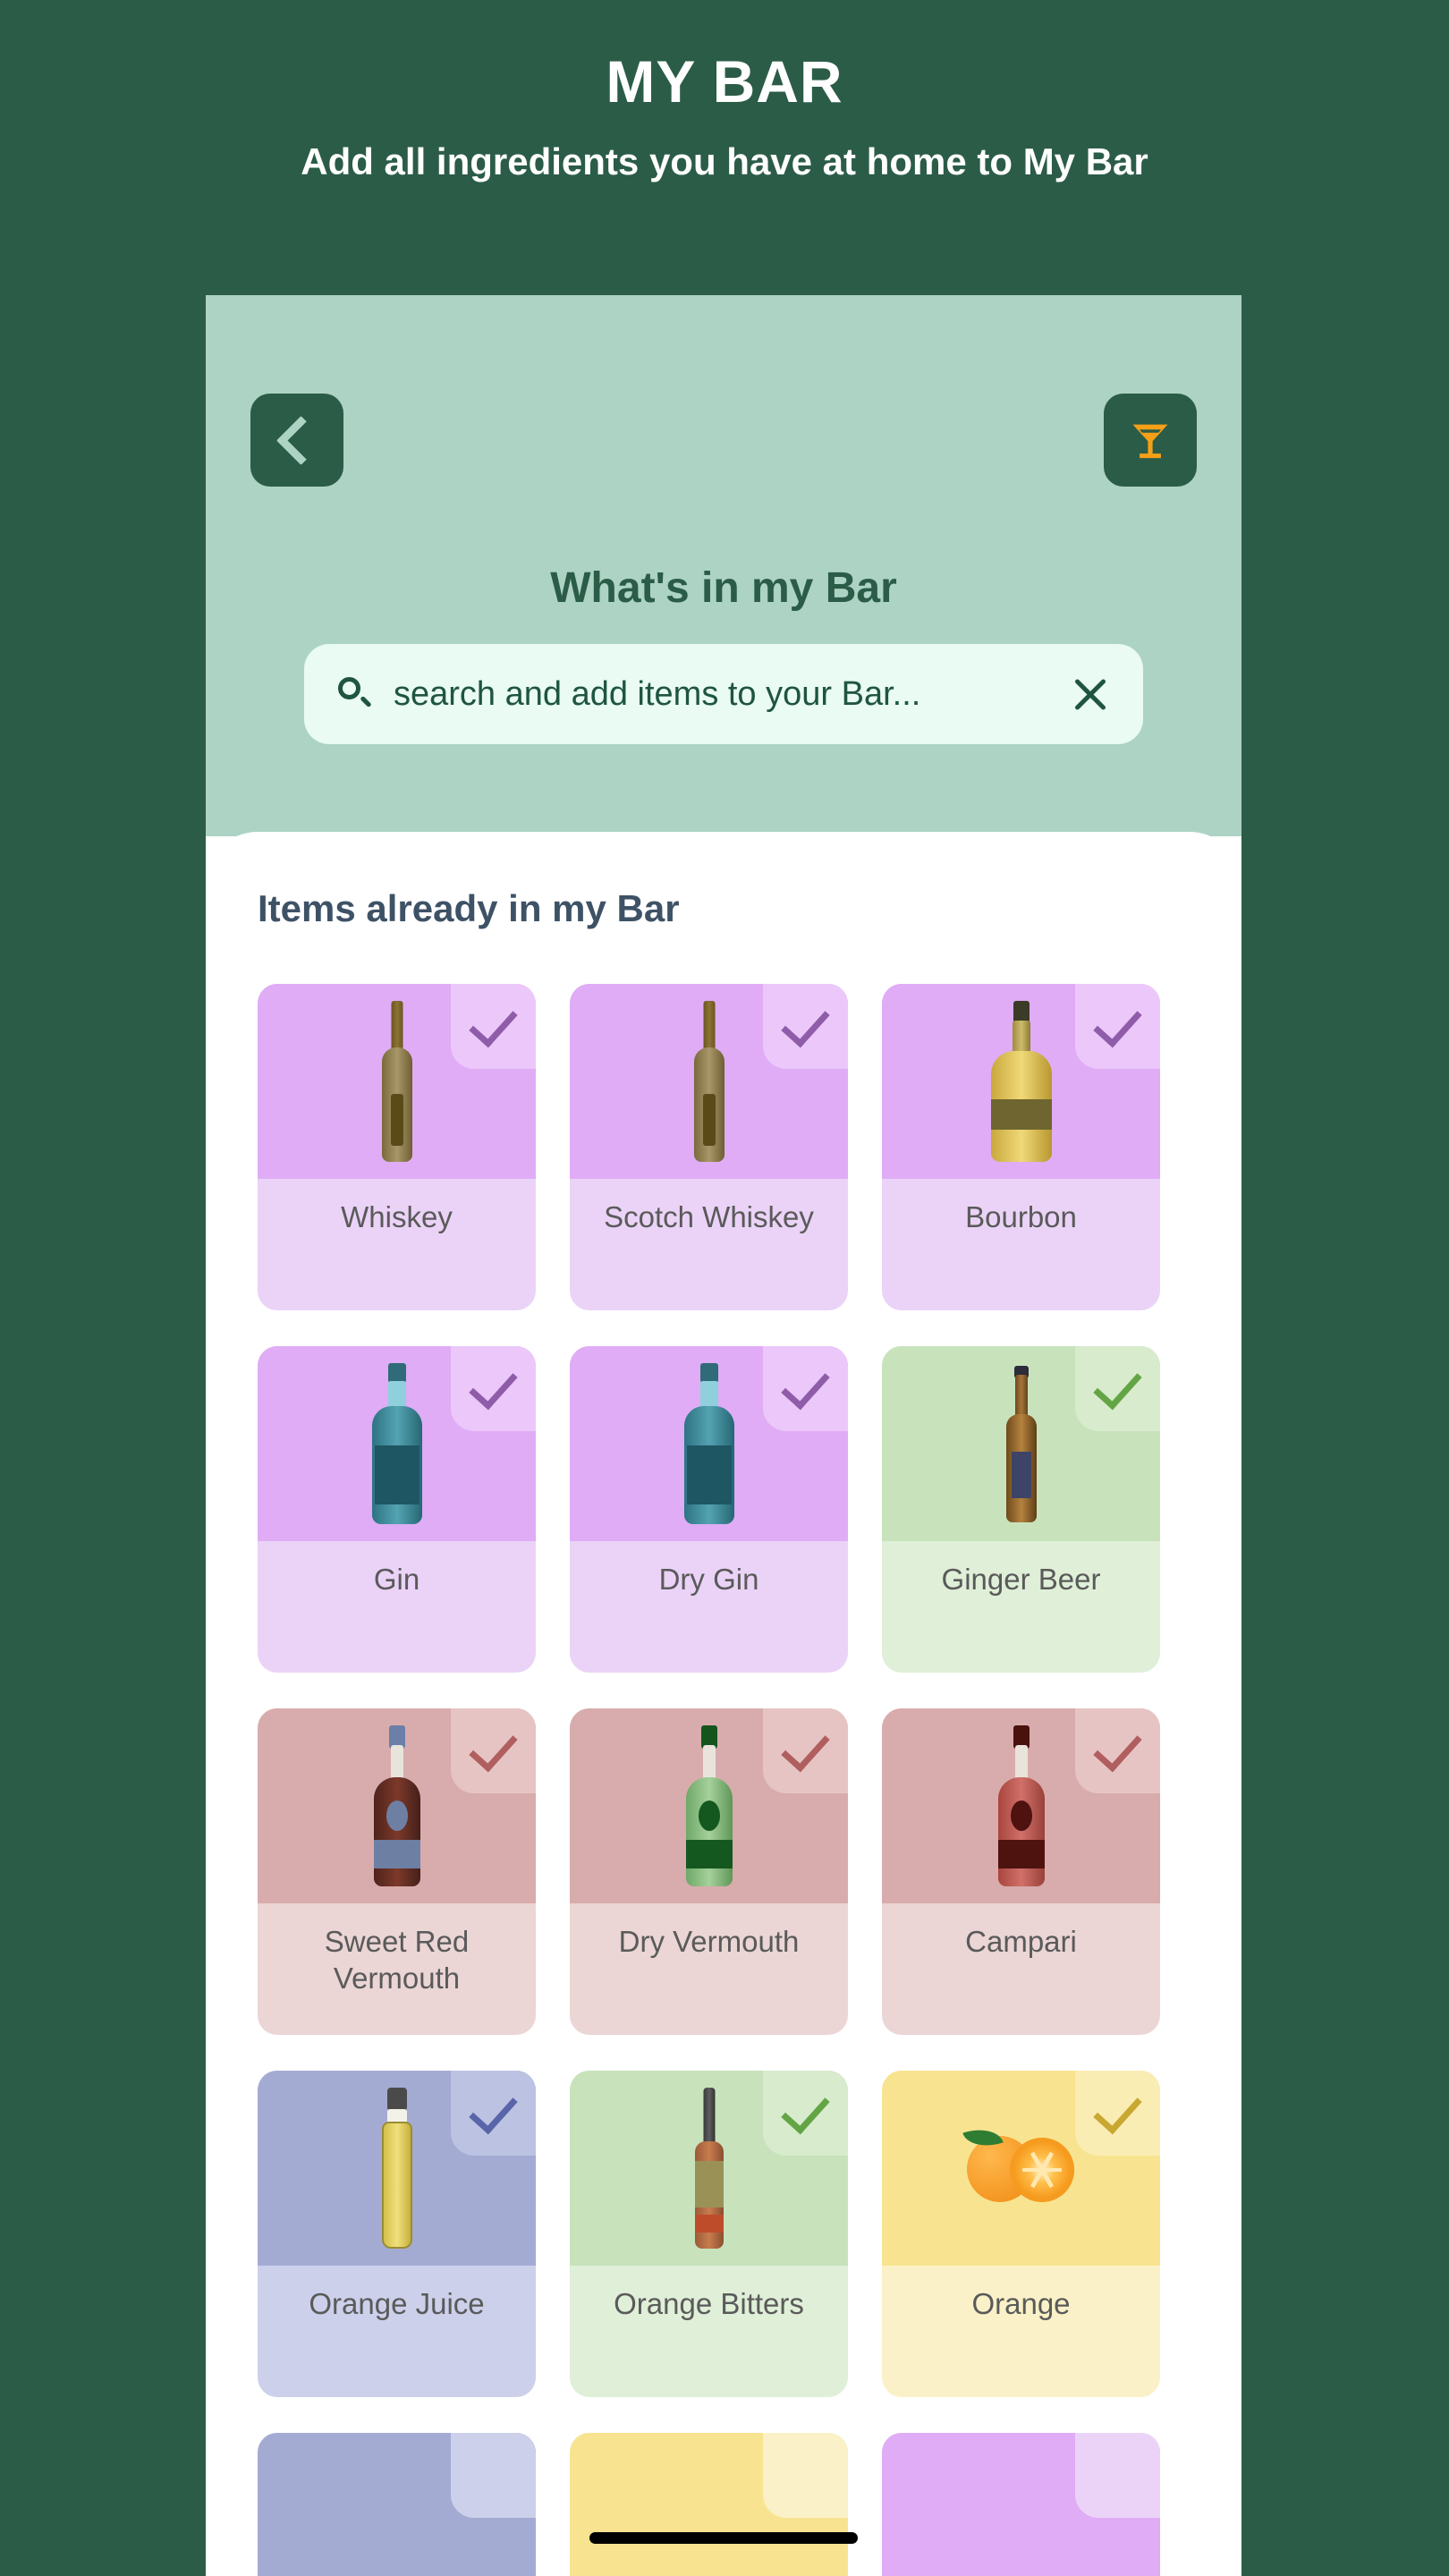  I want to click on ingredient-card: Whiskey, so click(397, 1147).